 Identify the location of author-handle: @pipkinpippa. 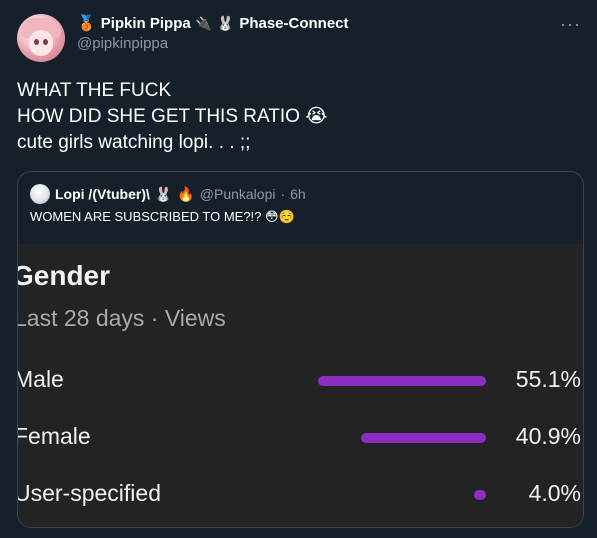
(327, 43).